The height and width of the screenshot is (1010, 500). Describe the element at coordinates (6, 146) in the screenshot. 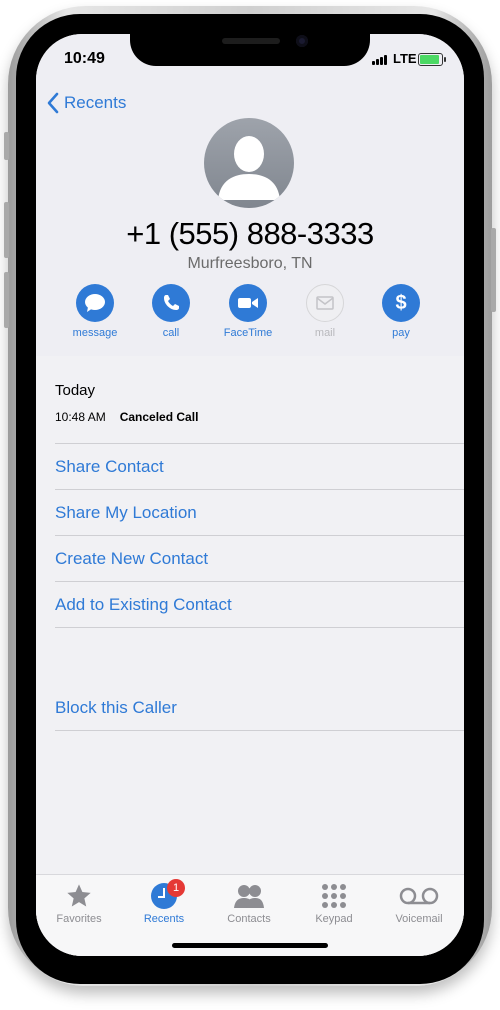

I see `mute-switch` at that location.